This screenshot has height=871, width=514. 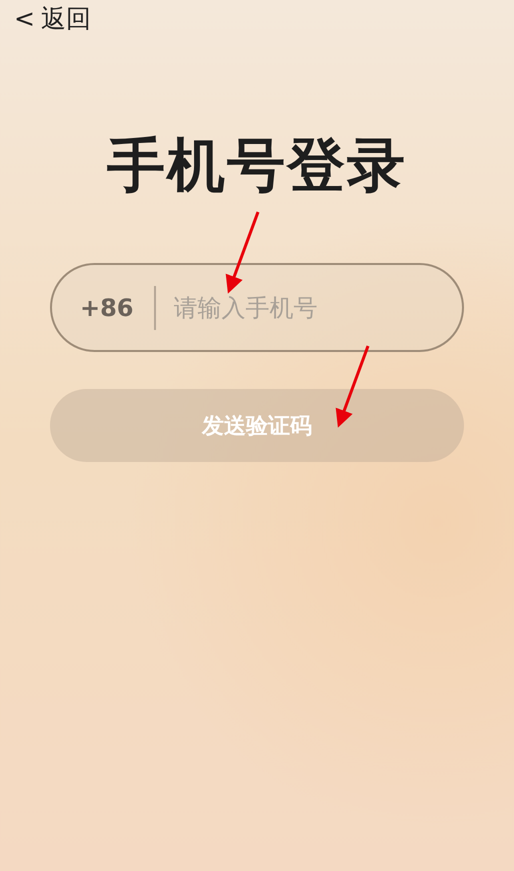 I want to click on phone-number-input: 请输入手机号, so click(x=318, y=308).